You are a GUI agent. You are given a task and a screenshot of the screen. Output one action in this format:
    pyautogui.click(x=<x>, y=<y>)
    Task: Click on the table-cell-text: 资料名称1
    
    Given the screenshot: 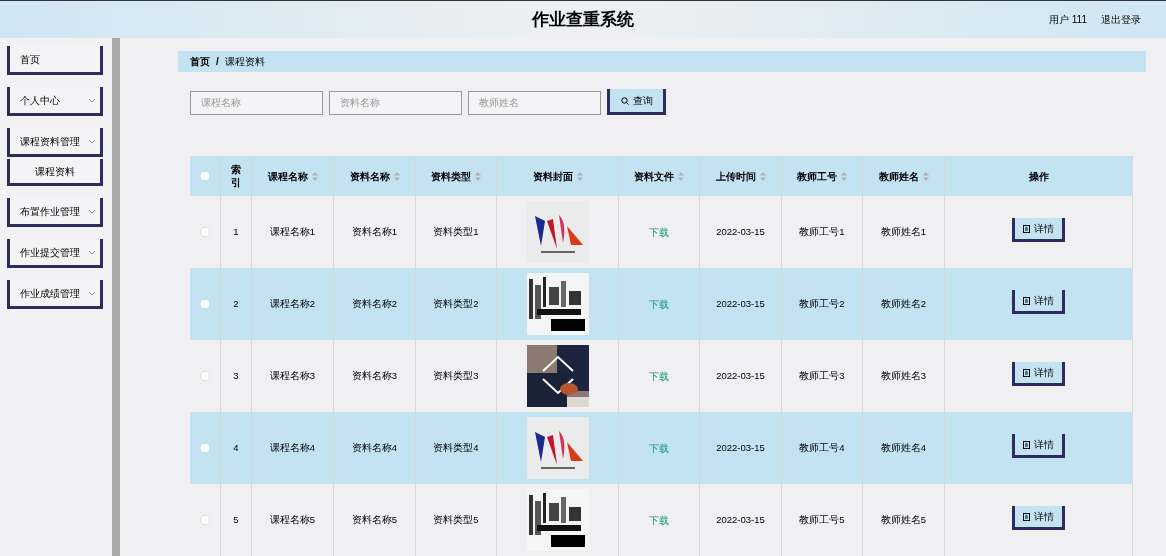 What is the action you would take?
    pyautogui.click(x=374, y=231)
    